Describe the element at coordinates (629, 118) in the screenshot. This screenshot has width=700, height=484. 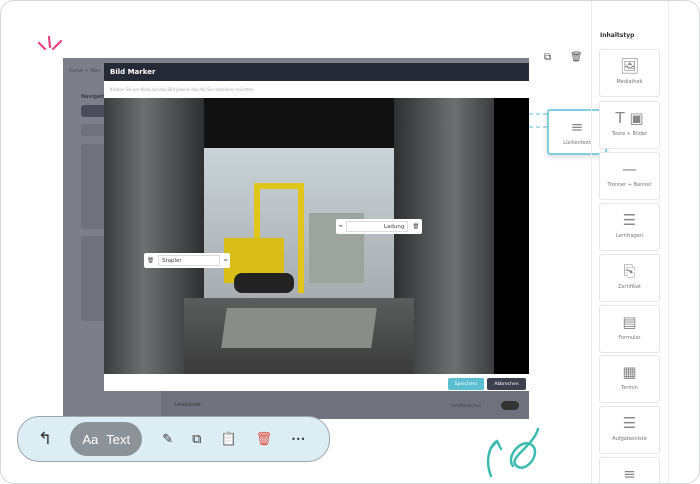
I see `text-image-icon: T ▣` at that location.